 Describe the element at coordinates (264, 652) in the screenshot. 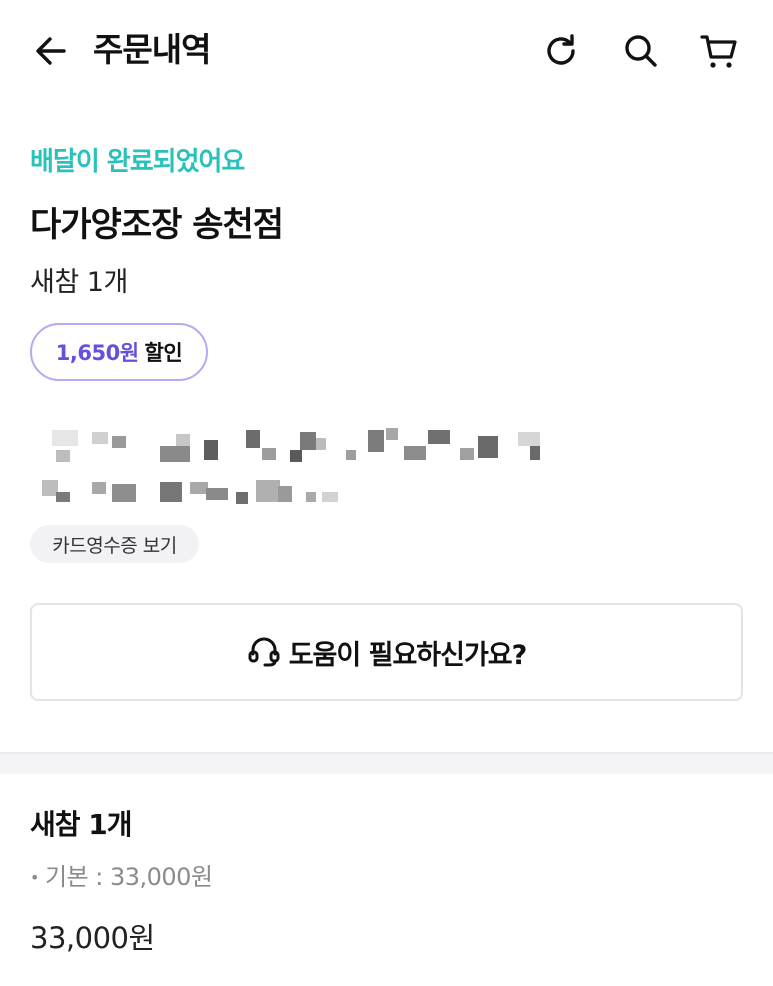

I see `headset-icon` at that location.